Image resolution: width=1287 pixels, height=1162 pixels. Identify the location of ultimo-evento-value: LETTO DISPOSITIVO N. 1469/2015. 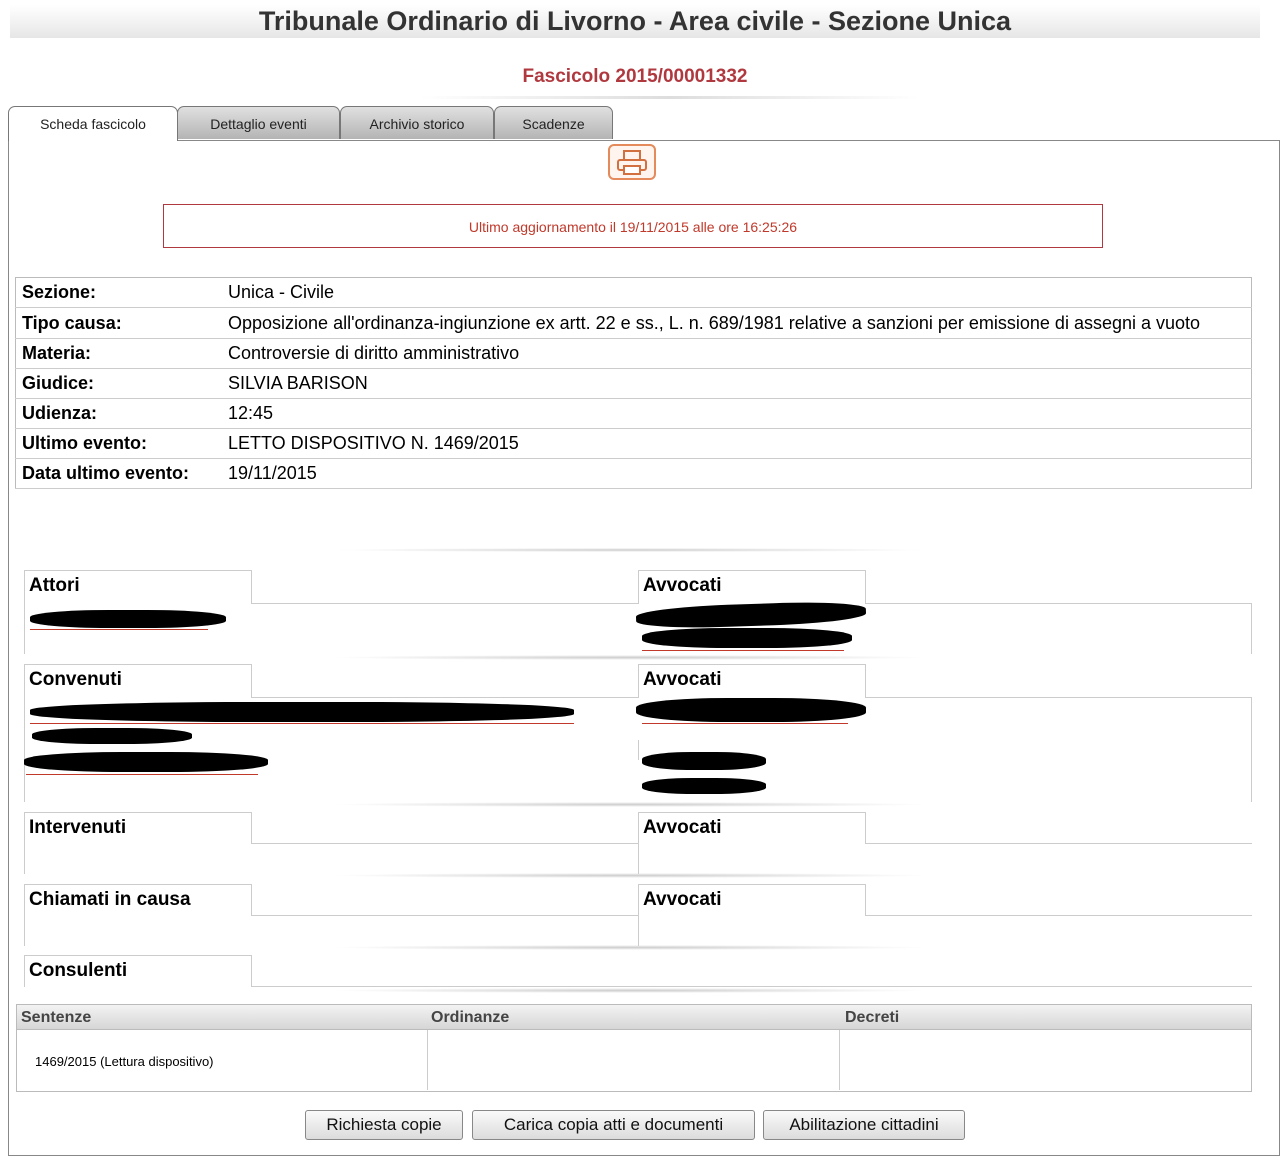
(737, 443).